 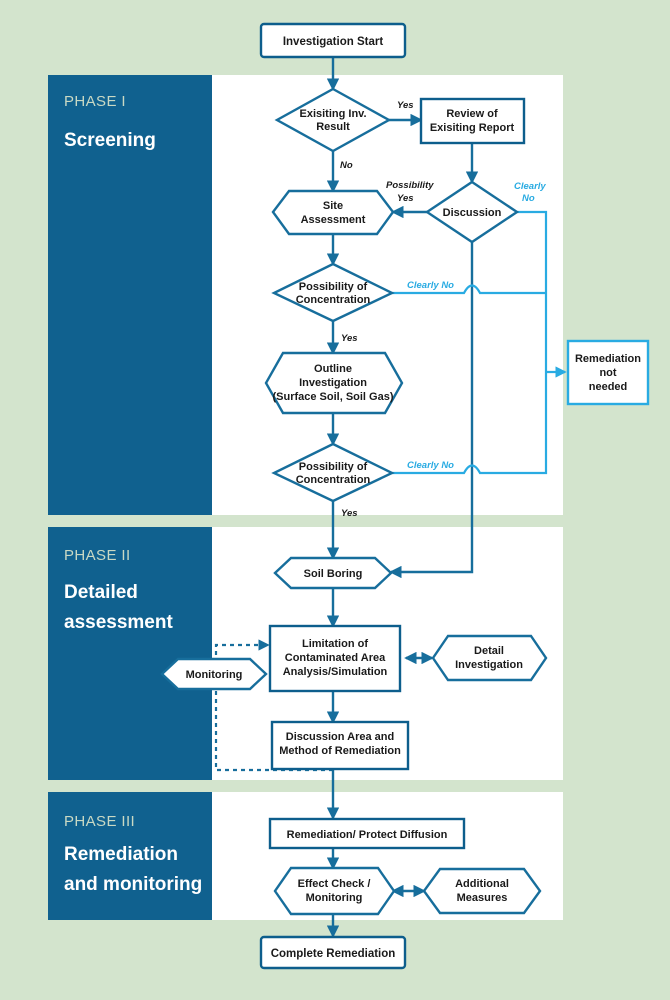 I want to click on node-discussion-label: Discussion, so click(x=472, y=213).